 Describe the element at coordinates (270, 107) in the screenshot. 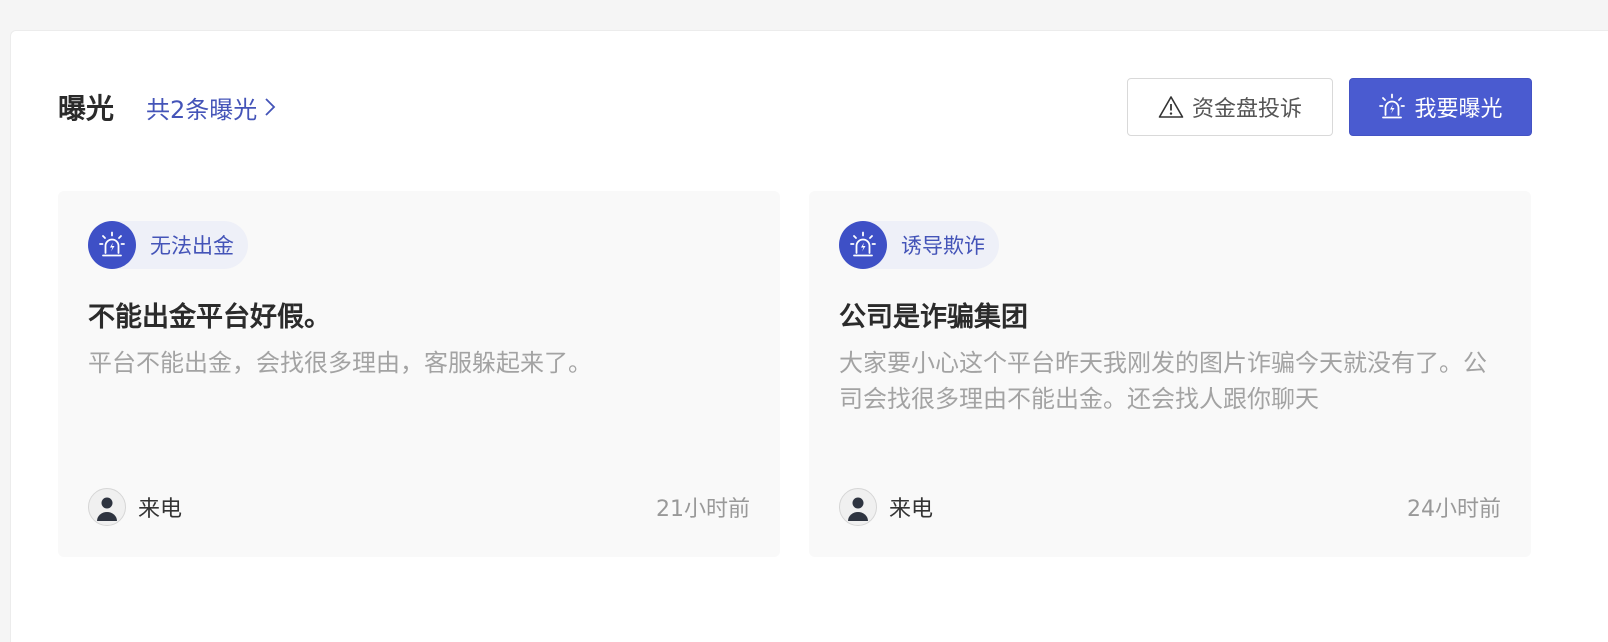

I see `chevron-right-icon` at that location.